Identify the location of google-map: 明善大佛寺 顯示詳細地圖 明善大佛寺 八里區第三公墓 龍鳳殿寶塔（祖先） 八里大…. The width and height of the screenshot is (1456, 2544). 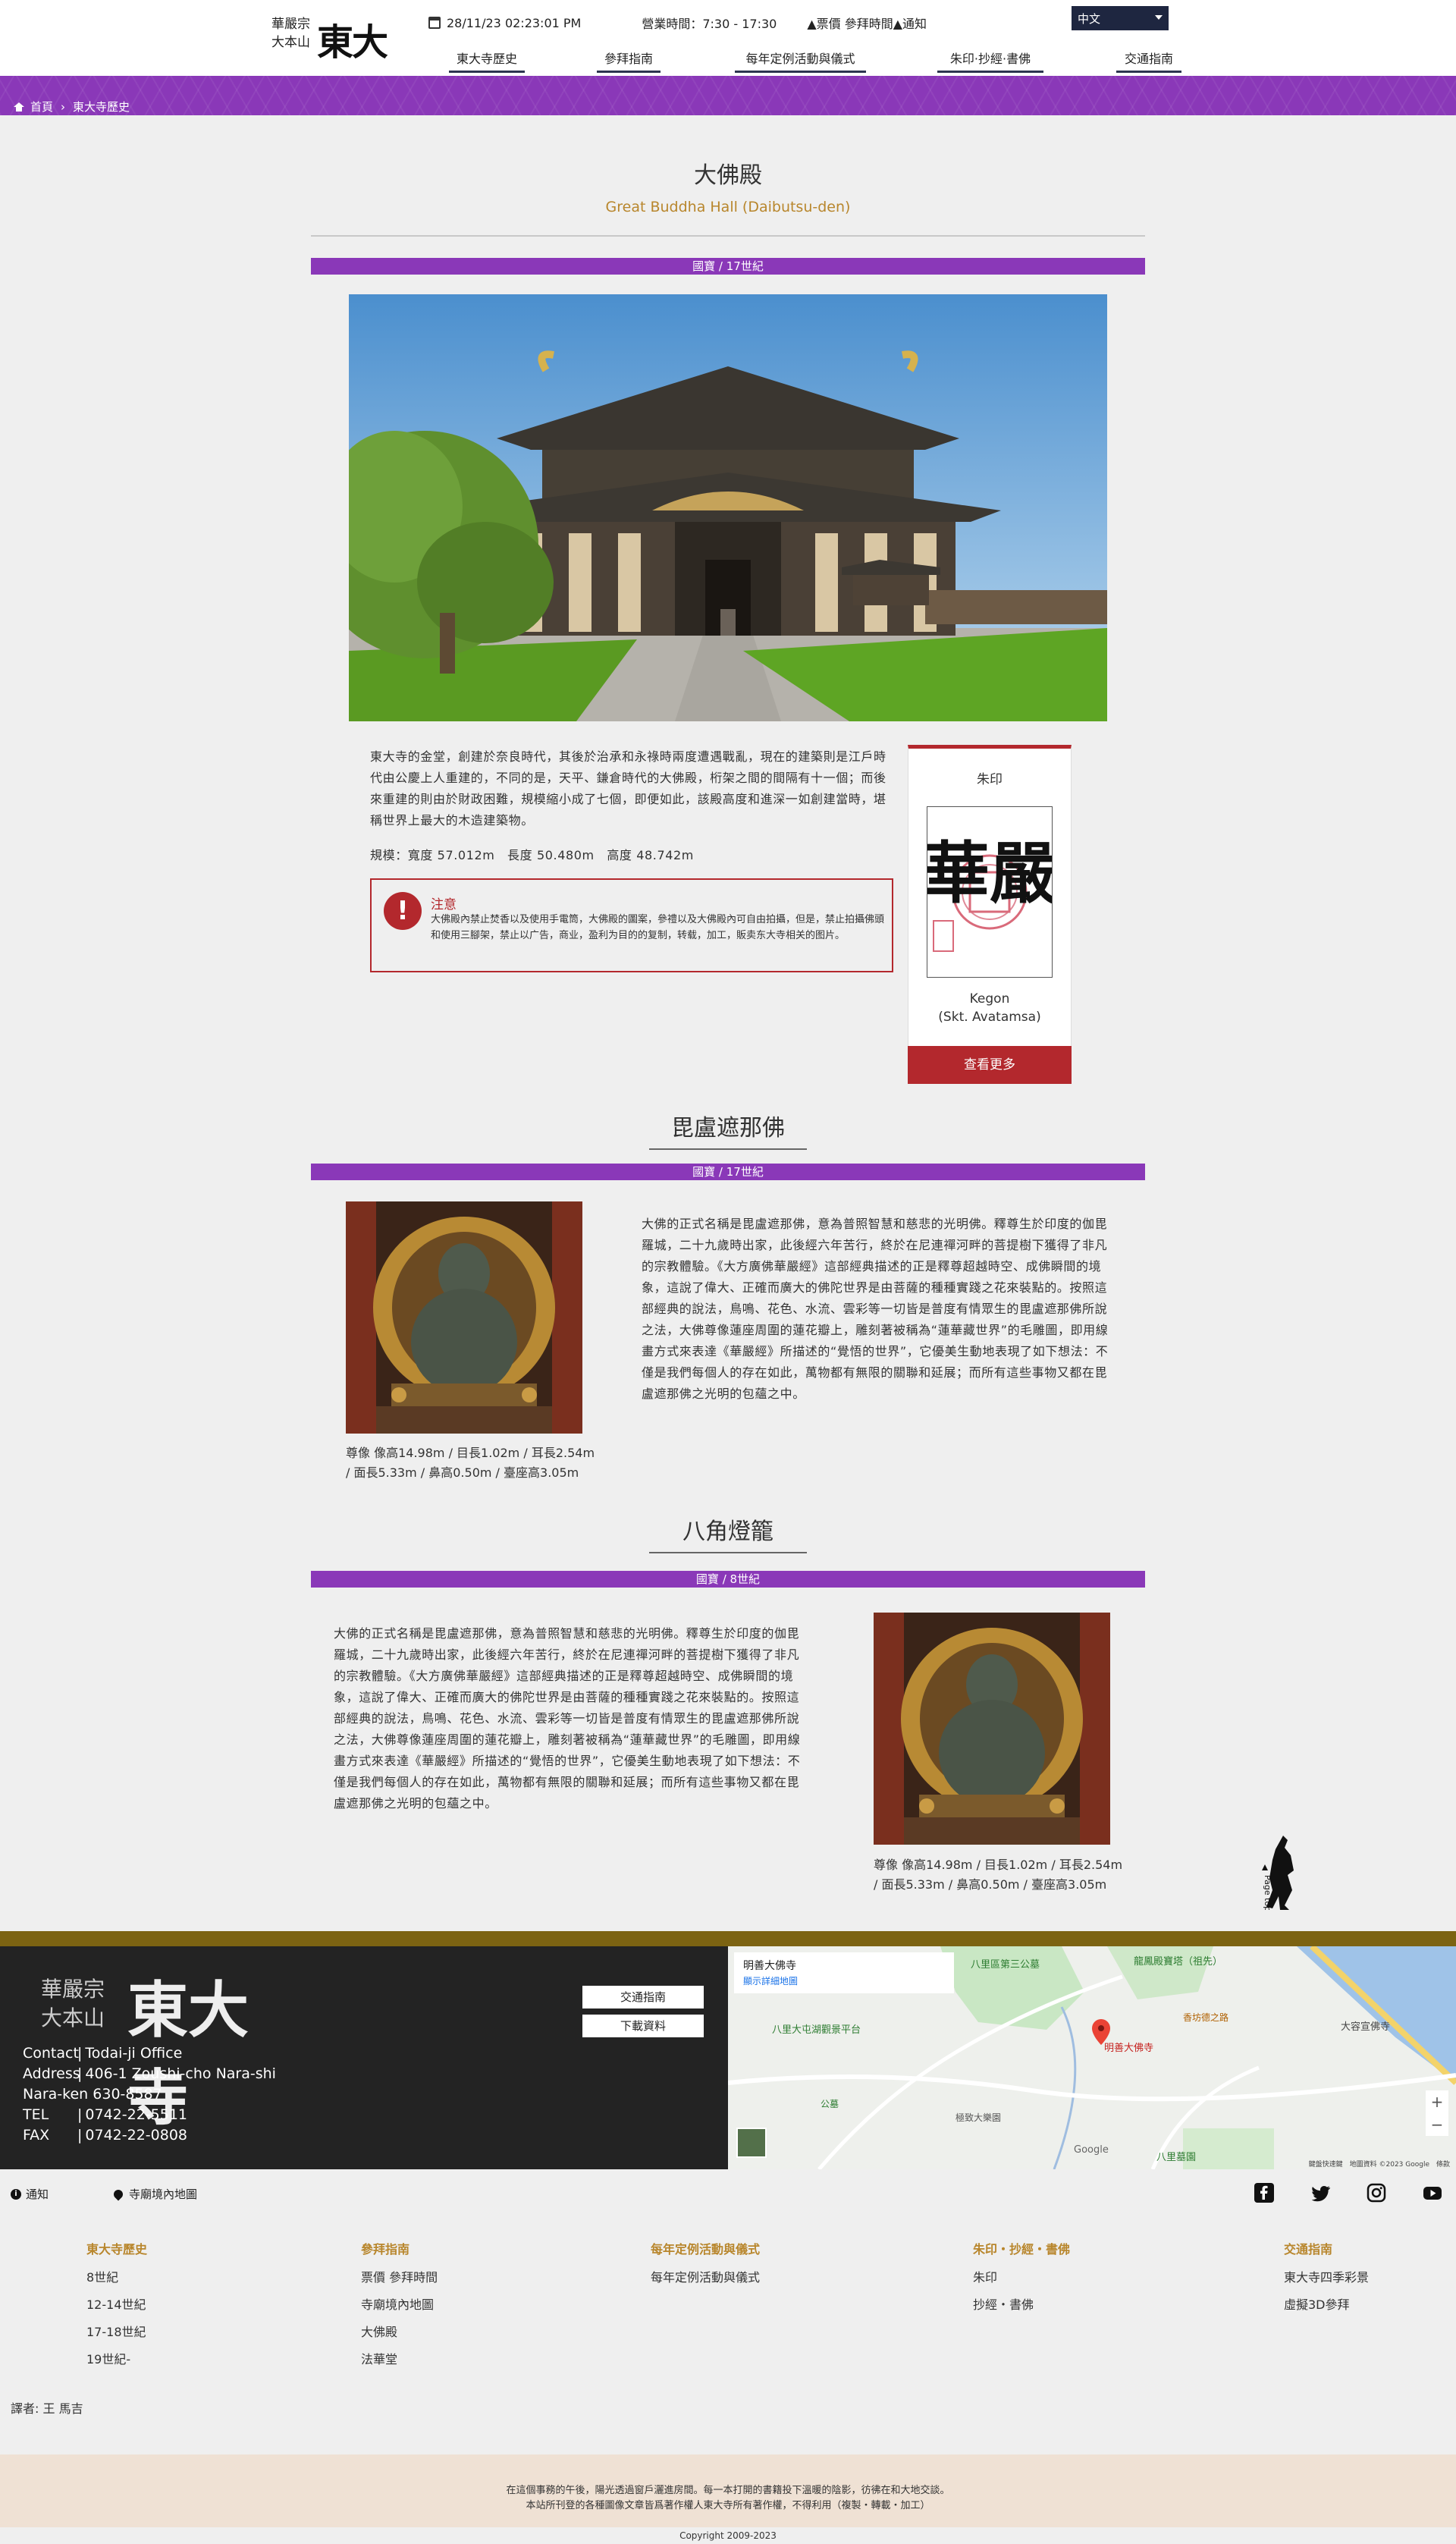
(1092, 2057).